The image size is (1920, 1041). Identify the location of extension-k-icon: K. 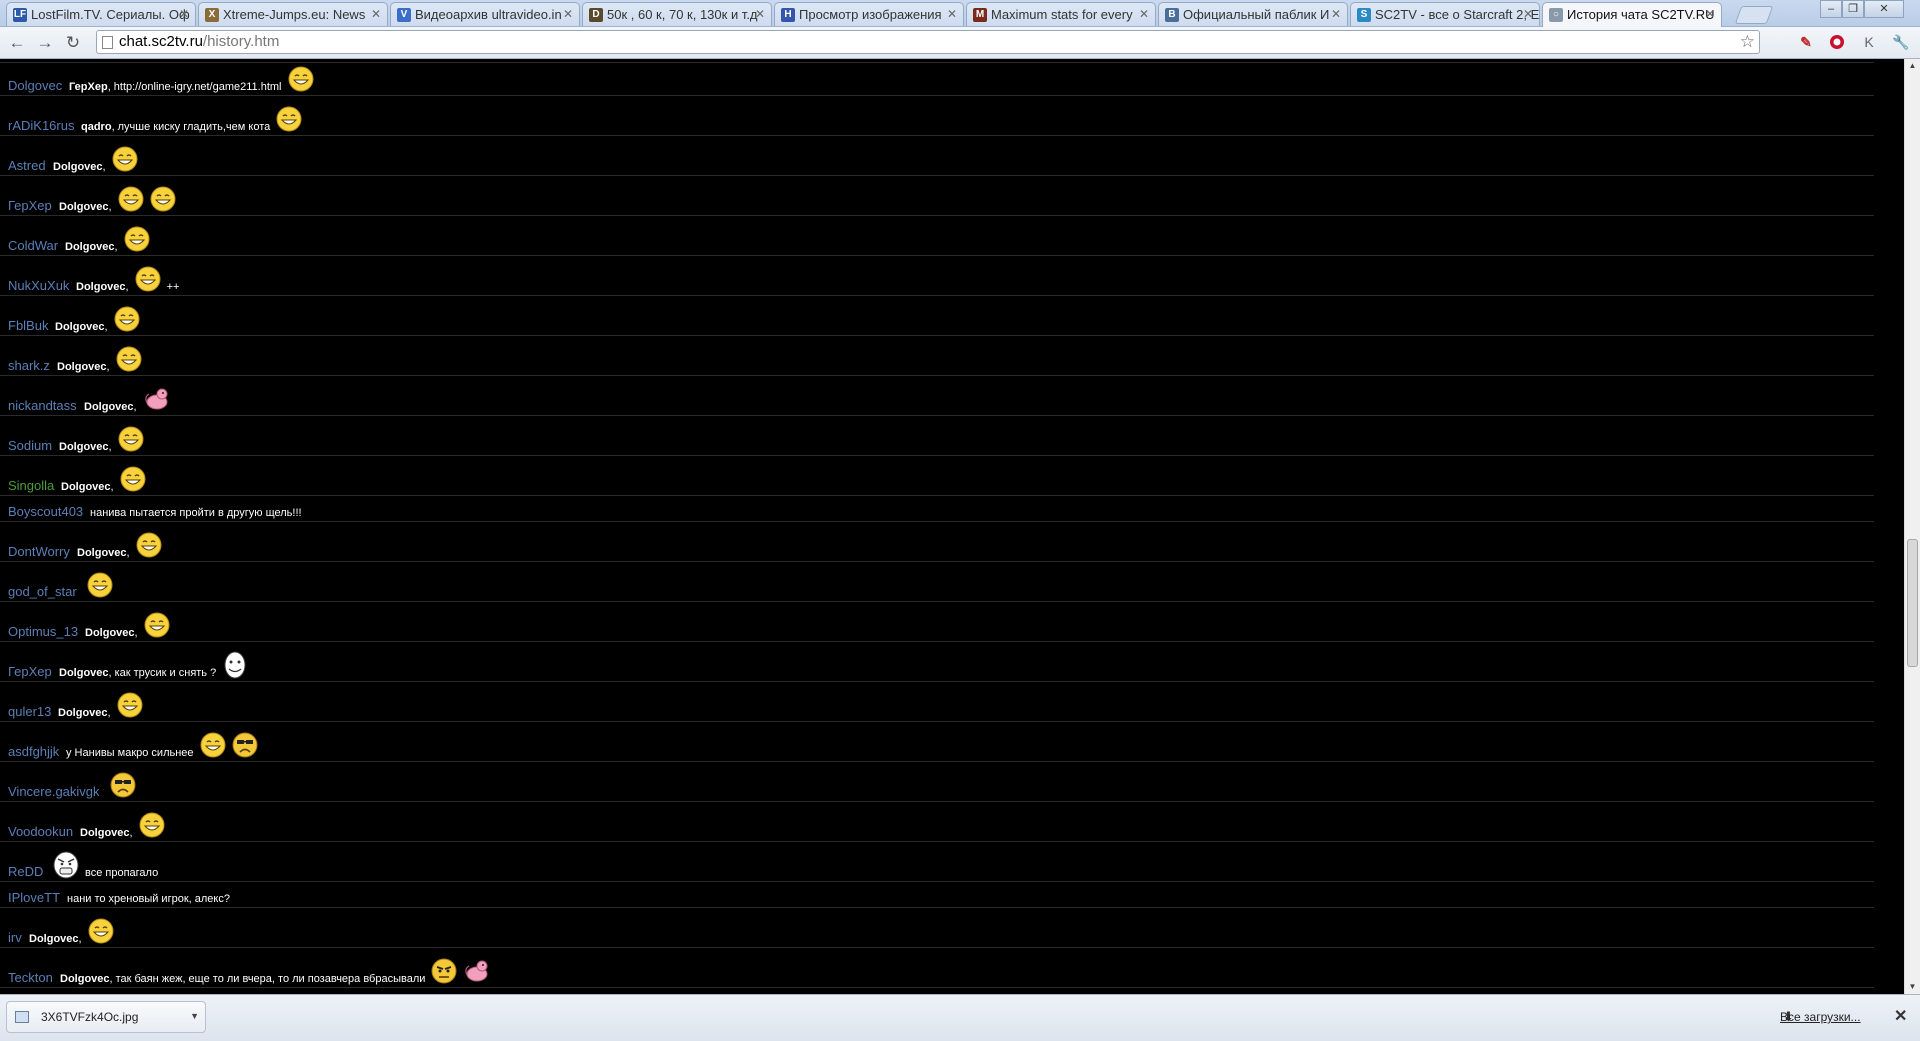
(1869, 42).